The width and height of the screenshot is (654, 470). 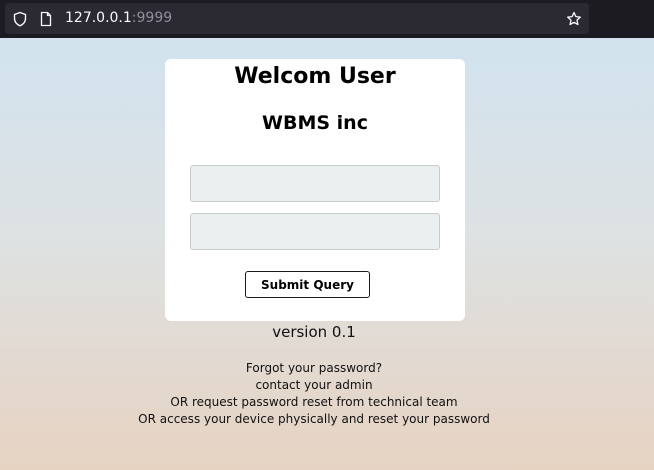 What do you see at coordinates (314, 332) in the screenshot?
I see `version-label: version 0.1` at bounding box center [314, 332].